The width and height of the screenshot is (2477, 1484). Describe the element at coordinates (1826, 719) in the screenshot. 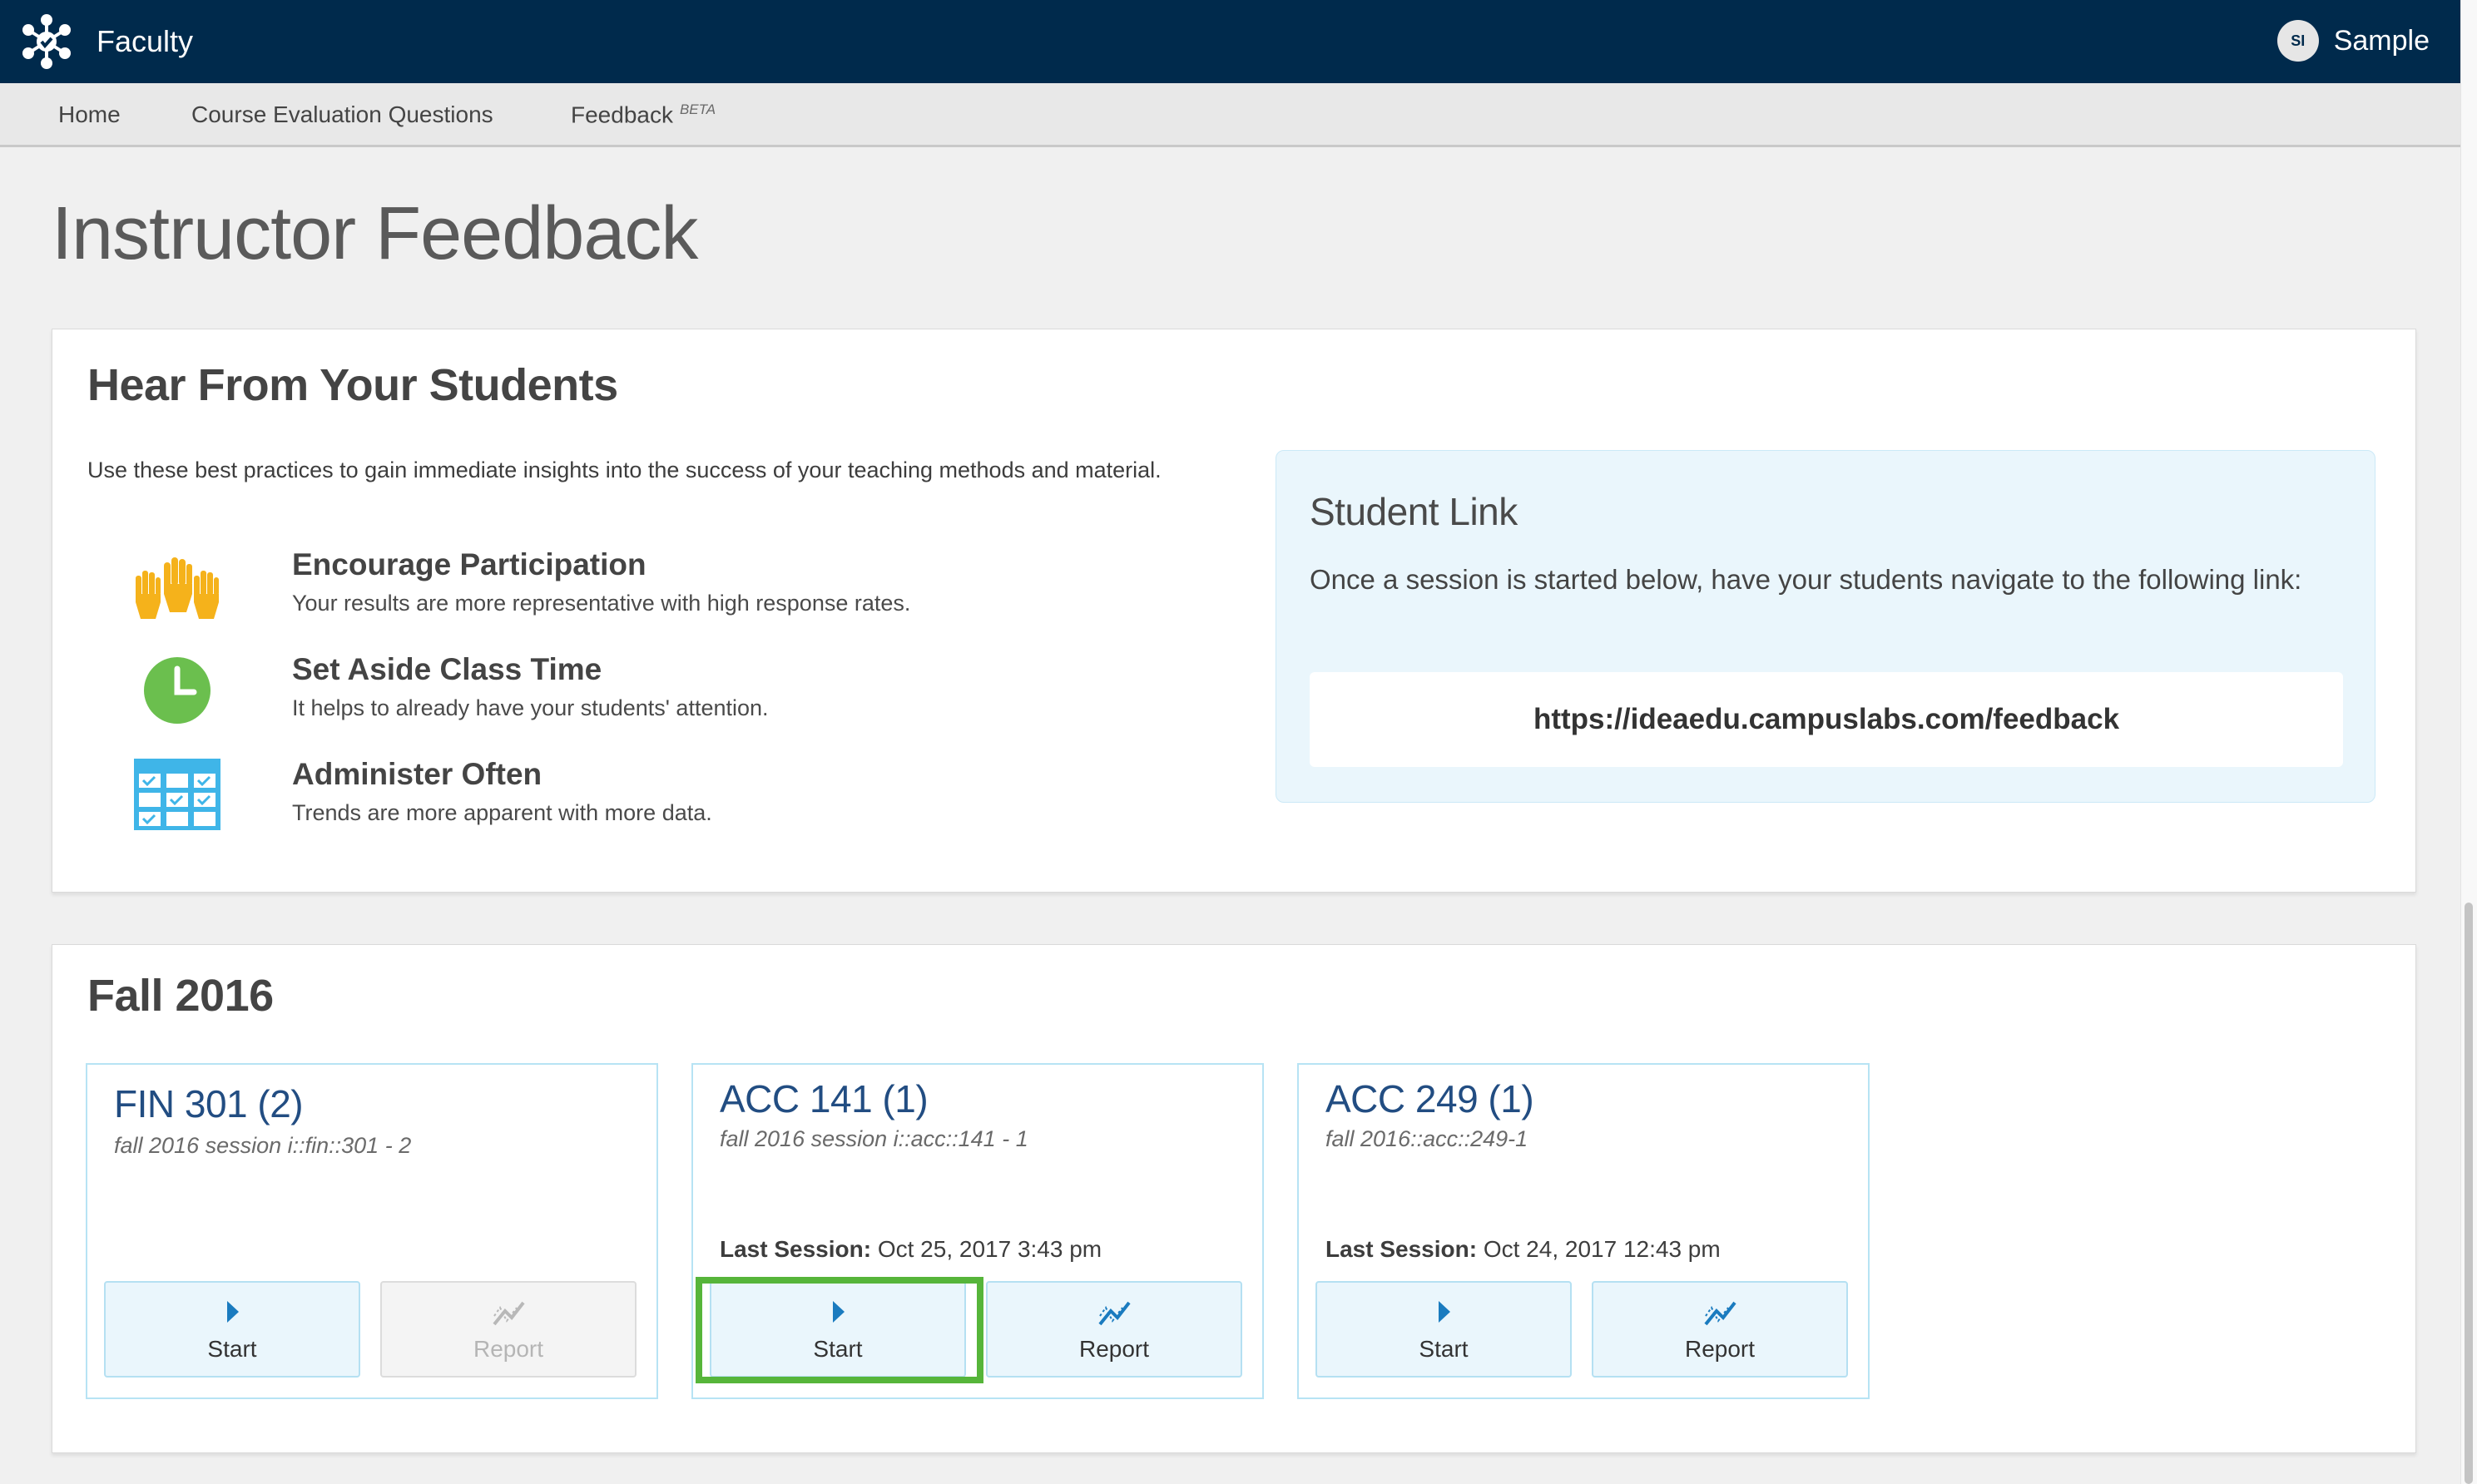

I see `student-link-url: https://ideaedu.campuslabs.com/feedback` at that location.